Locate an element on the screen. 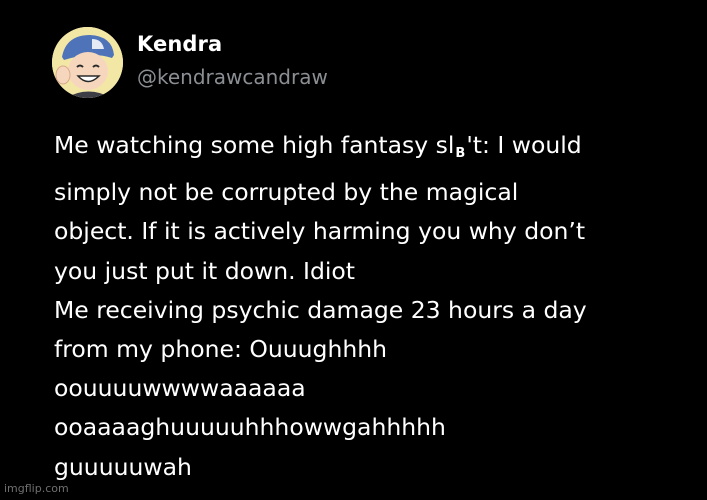  avatar is located at coordinates (87, 62).